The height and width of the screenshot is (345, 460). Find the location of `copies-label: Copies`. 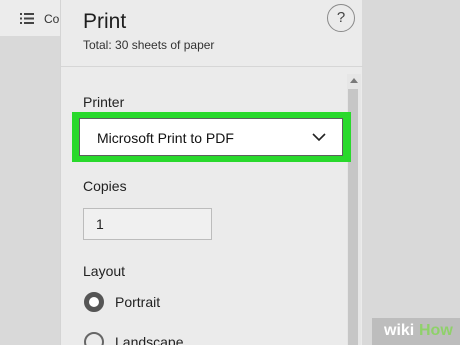

copies-label: Copies is located at coordinates (105, 186).